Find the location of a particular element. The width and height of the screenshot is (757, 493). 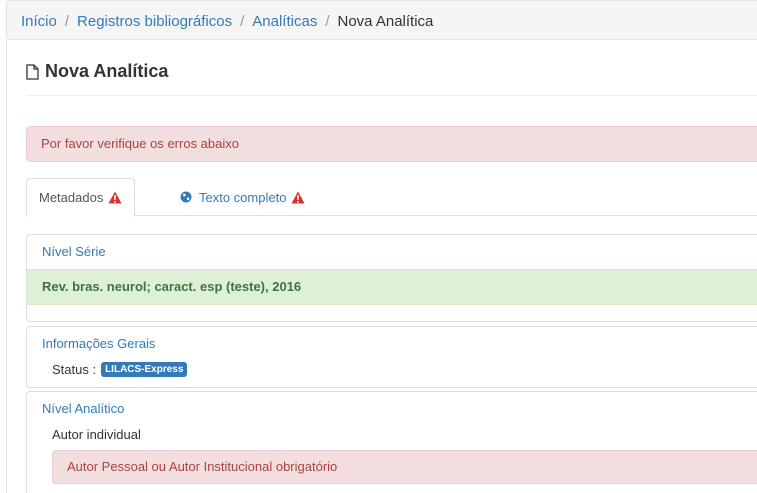

tab-texto-completo: Texto completo is located at coordinates (242, 197).